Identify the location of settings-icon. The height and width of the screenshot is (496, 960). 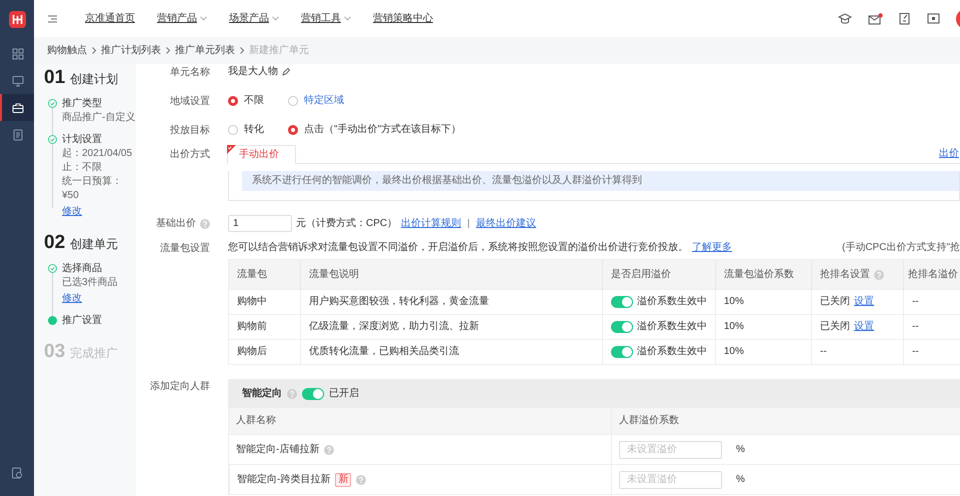
(17, 473).